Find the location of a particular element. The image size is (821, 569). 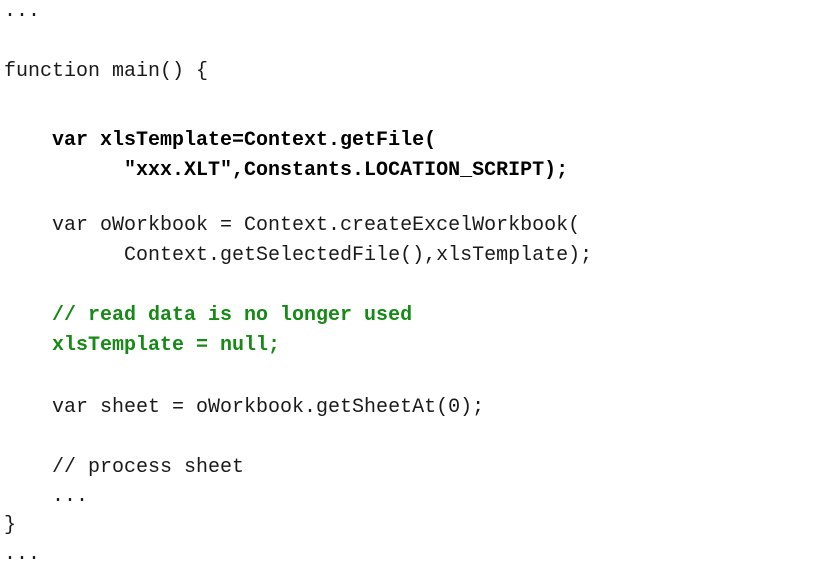

code-line-comment-read-data: // read data is no longer used is located at coordinates (208, 315).